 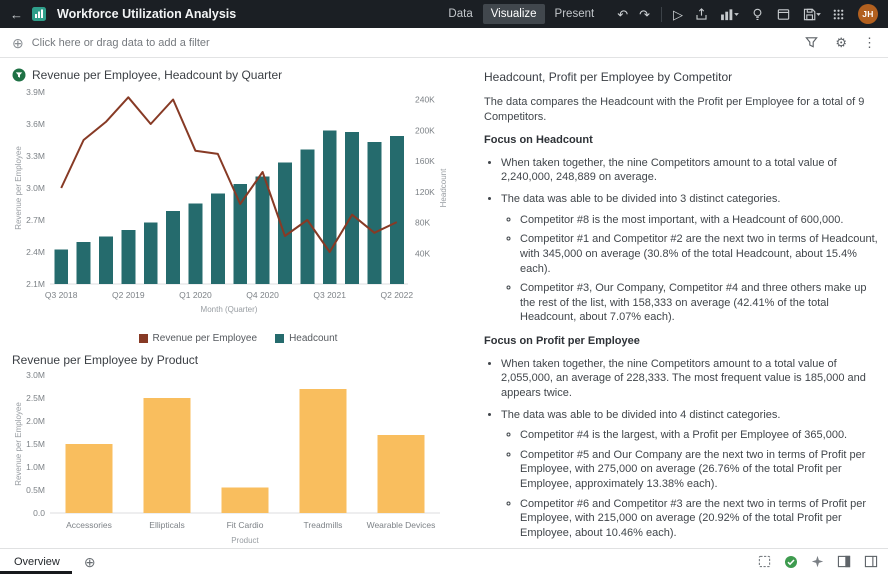 What do you see at coordinates (105, 360) in the screenshot?
I see `product-chart-title: Revenue per Employee by Product` at bounding box center [105, 360].